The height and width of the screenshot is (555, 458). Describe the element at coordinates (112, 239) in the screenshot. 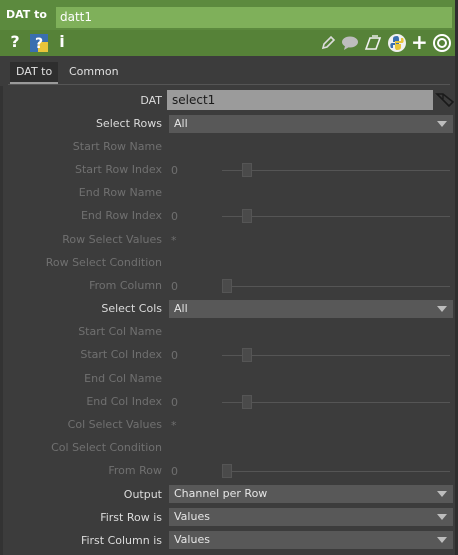

I see `row-select-values-label: Row Select Values` at that location.